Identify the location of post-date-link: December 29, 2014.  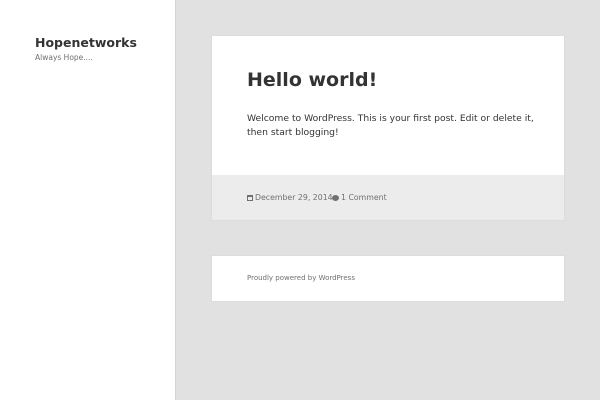
(290, 197).